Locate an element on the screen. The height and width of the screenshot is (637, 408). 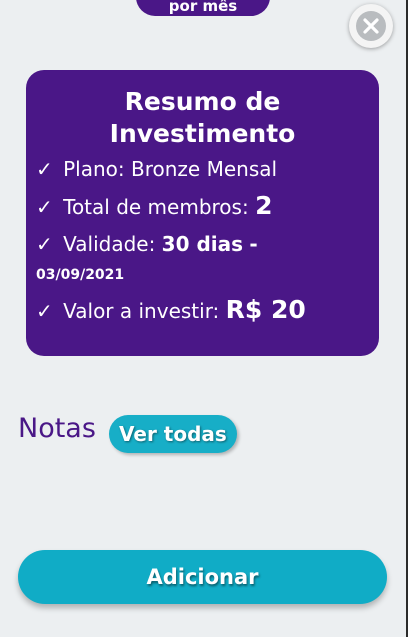
members-label: Total de membros: is located at coordinates (156, 207).